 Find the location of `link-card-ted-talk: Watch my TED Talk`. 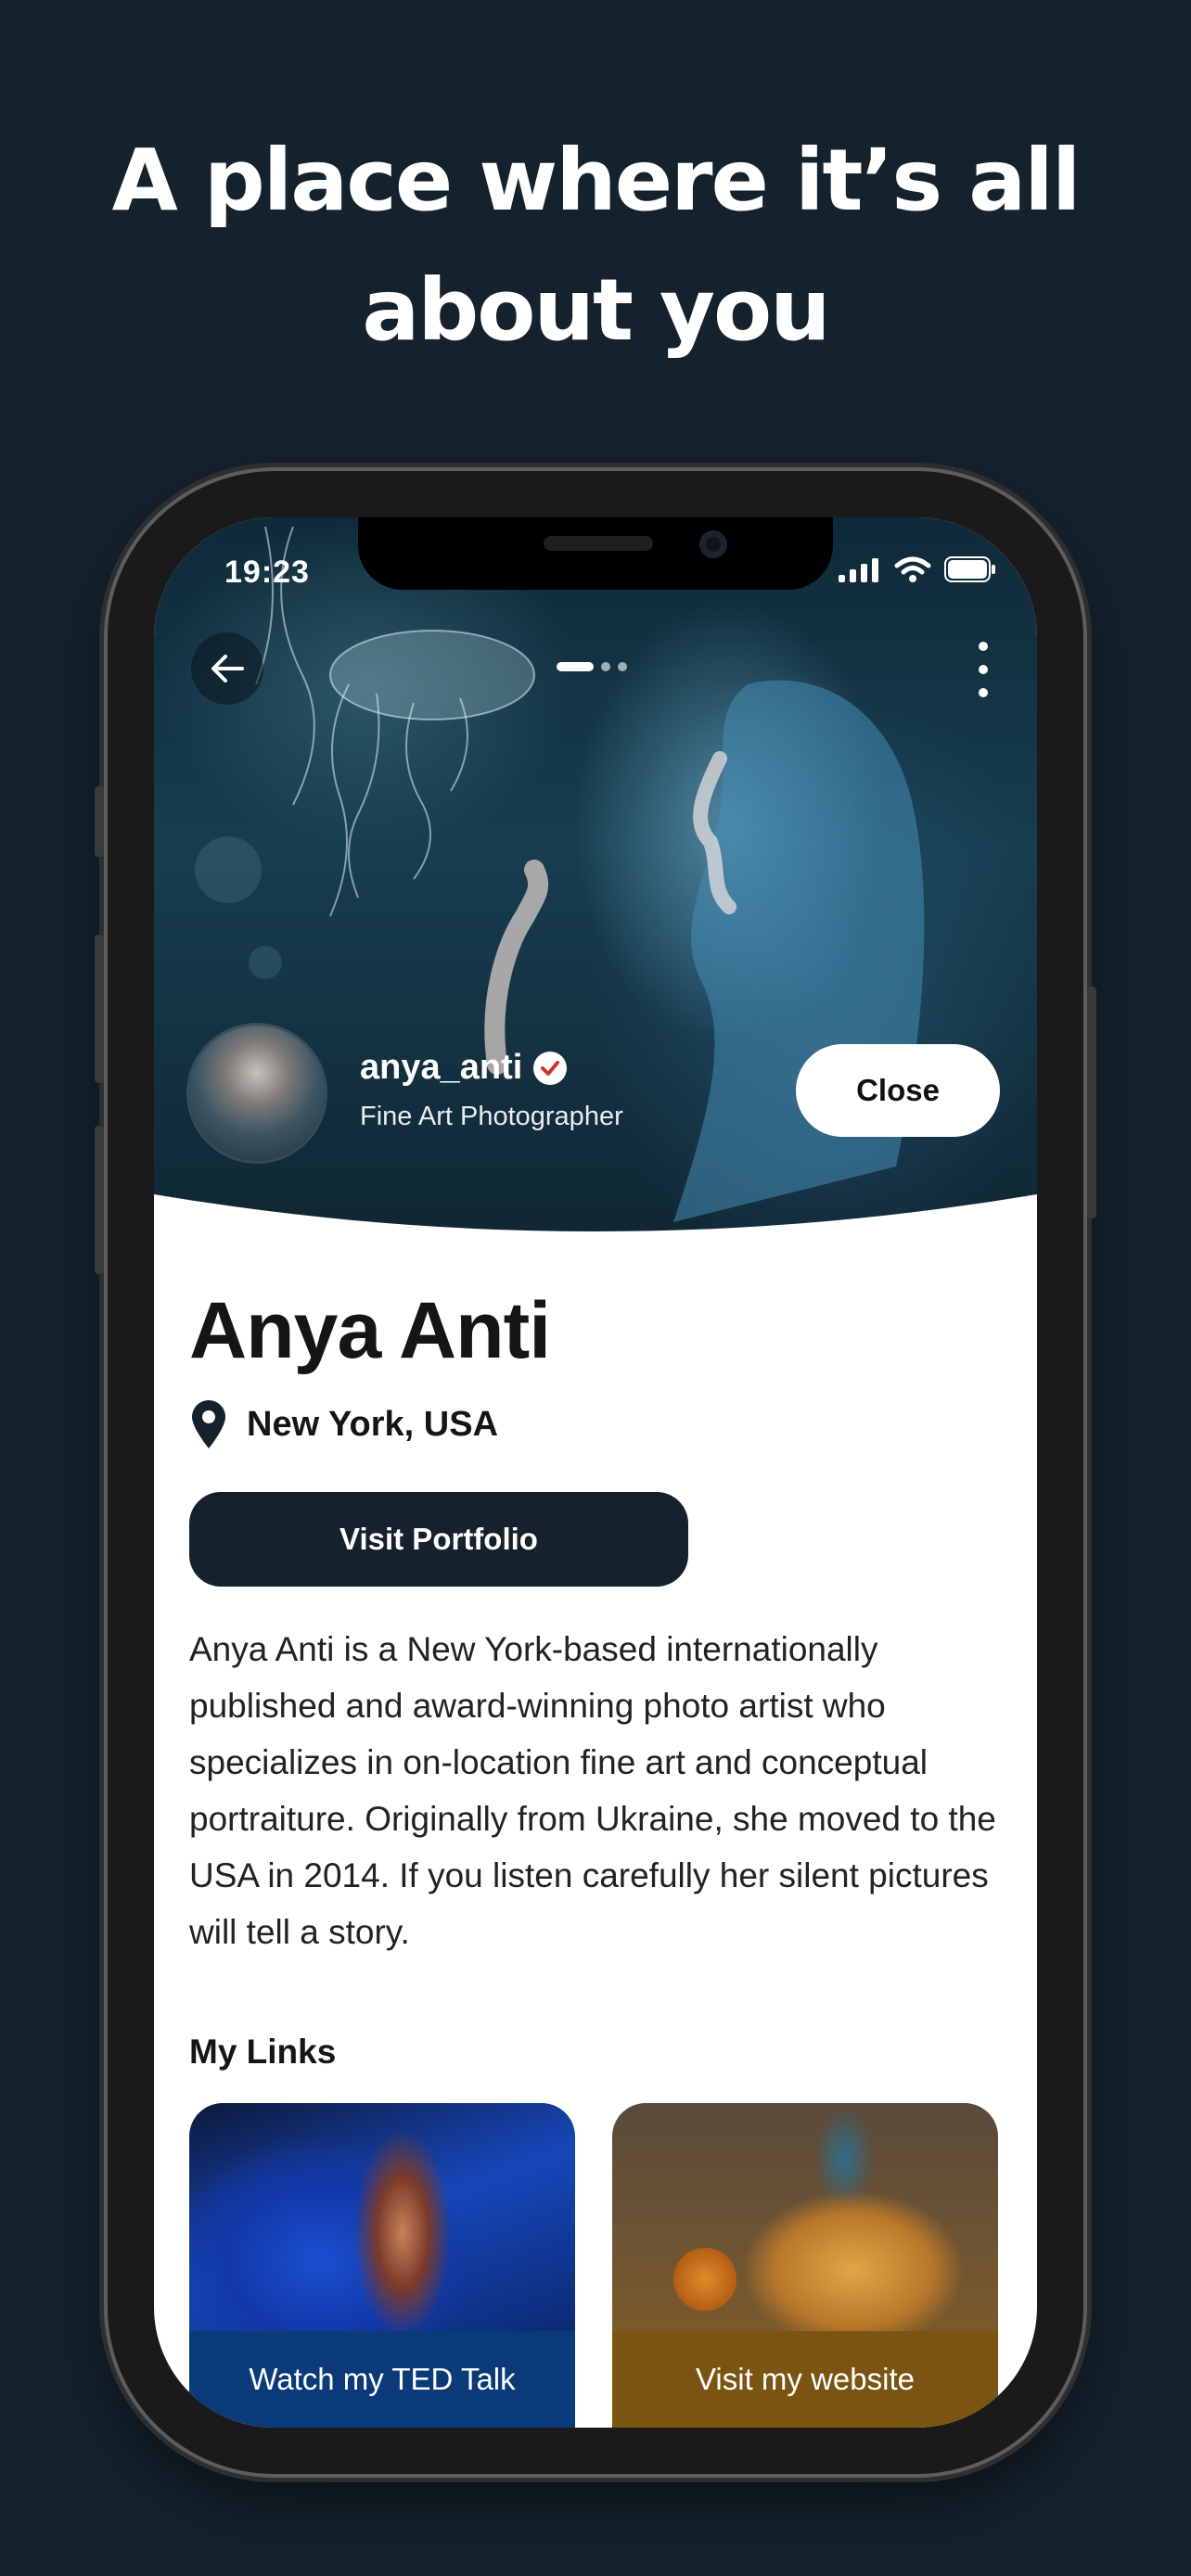

link-card-ted-talk: Watch my TED Talk is located at coordinates (382, 2265).